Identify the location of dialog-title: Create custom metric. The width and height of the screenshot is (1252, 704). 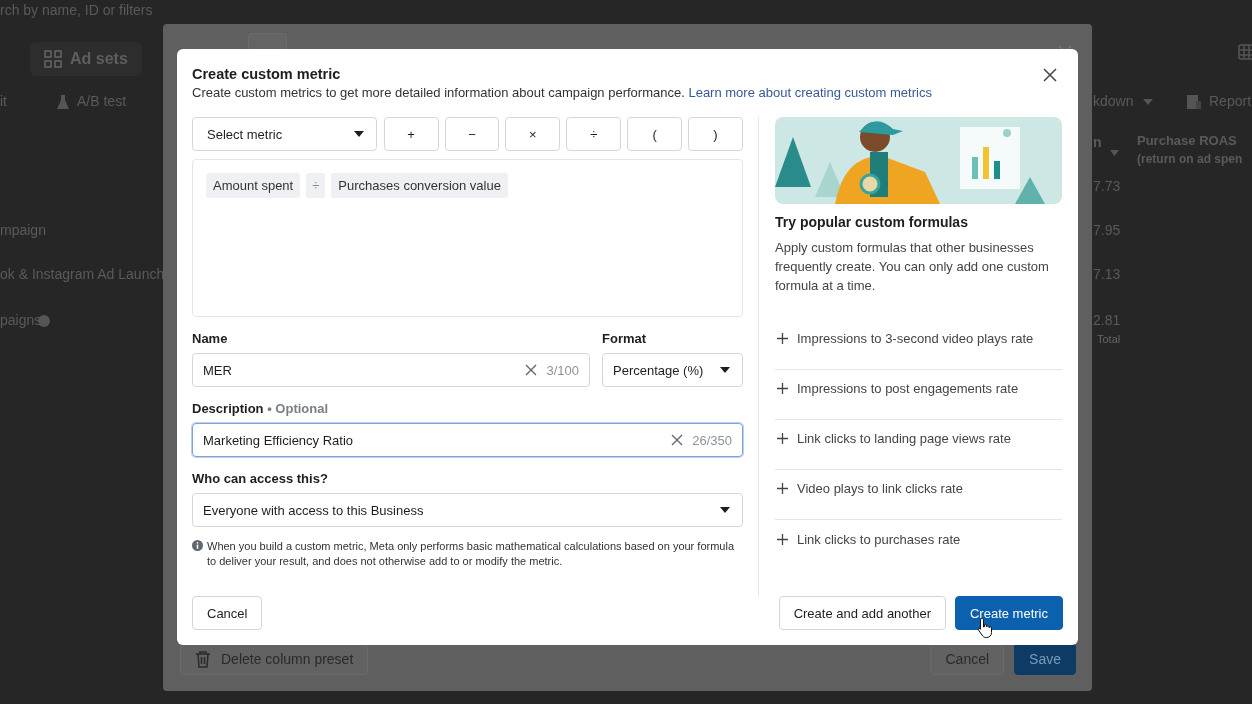
(267, 74).